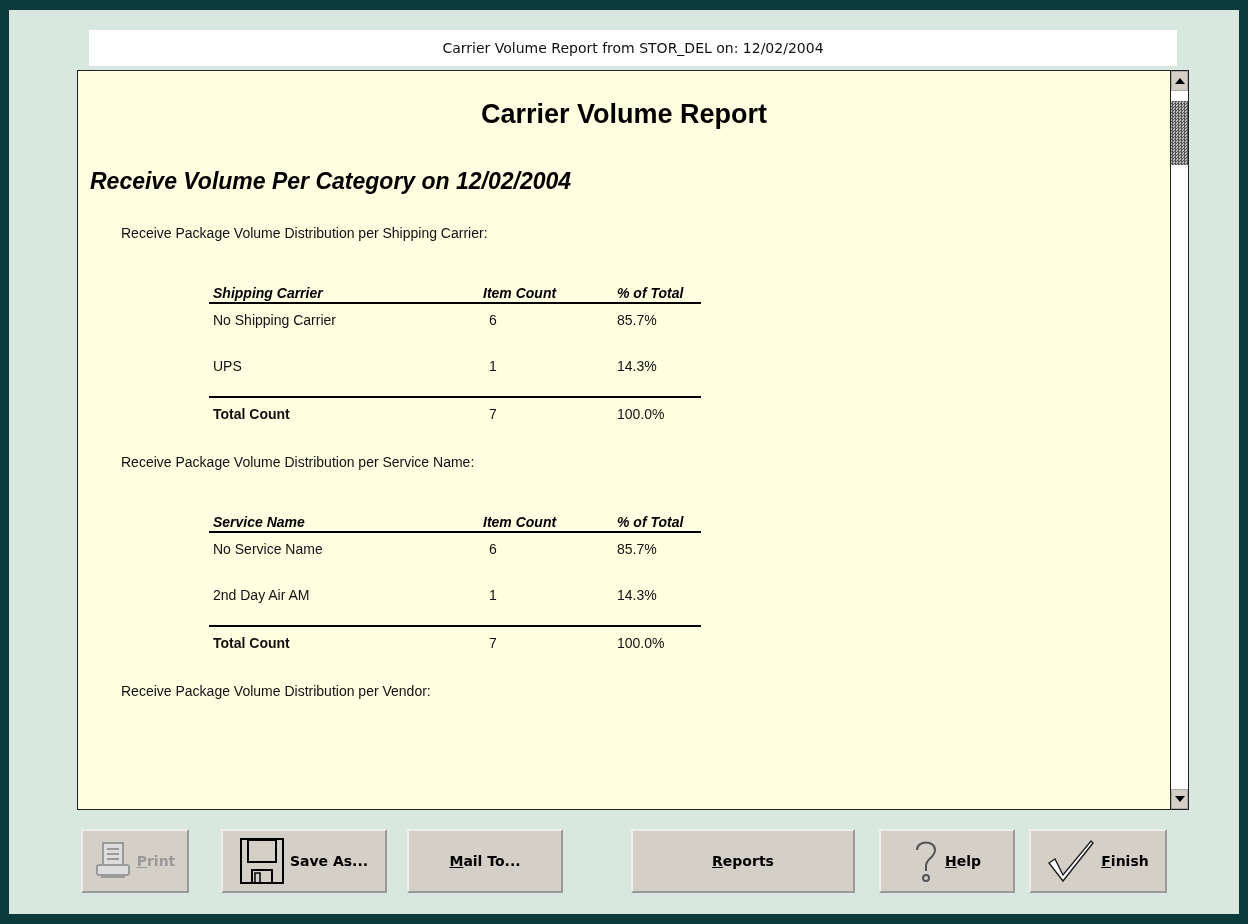 The width and height of the screenshot is (1248, 924). I want to click on finish-button: Finish, so click(1098, 861).